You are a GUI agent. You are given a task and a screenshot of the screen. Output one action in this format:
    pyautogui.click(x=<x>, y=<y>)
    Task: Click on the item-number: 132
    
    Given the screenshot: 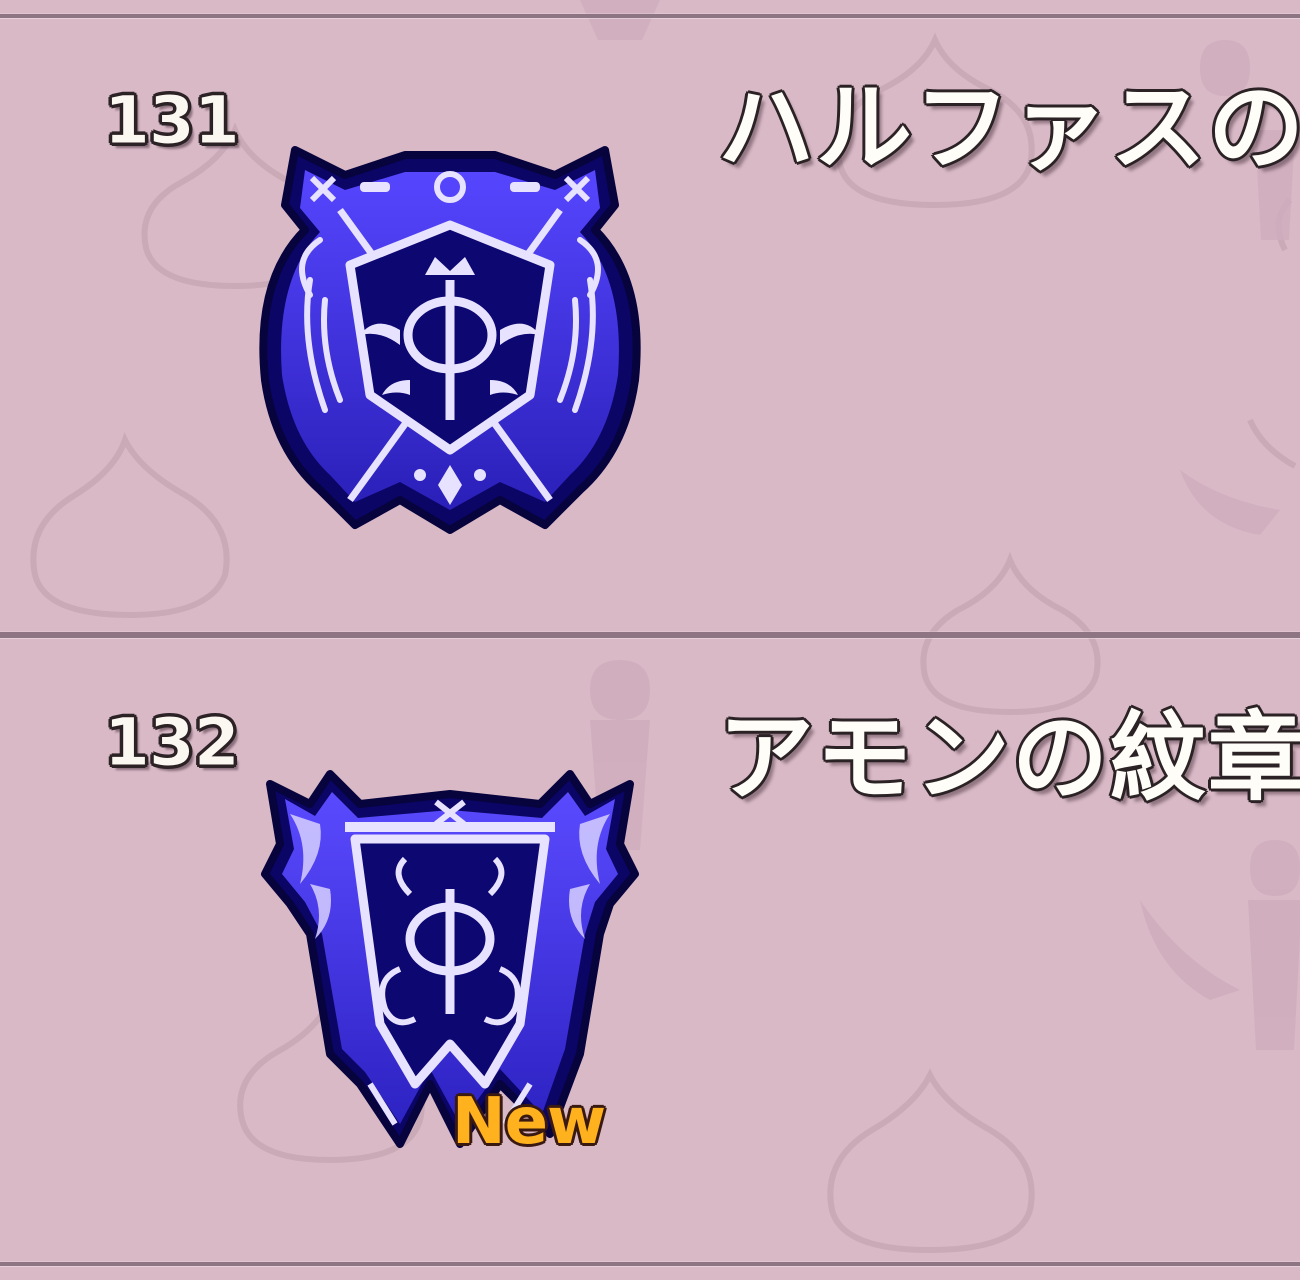 What is the action you would take?
    pyautogui.click(x=172, y=742)
    